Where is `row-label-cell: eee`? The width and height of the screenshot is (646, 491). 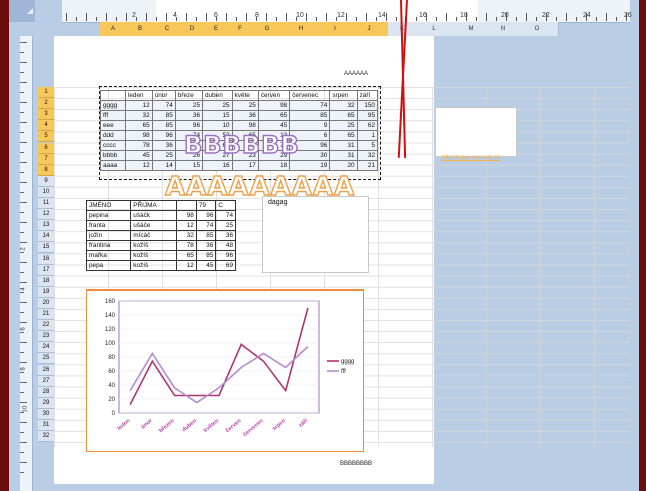 row-label-cell: eee is located at coordinates (113, 125).